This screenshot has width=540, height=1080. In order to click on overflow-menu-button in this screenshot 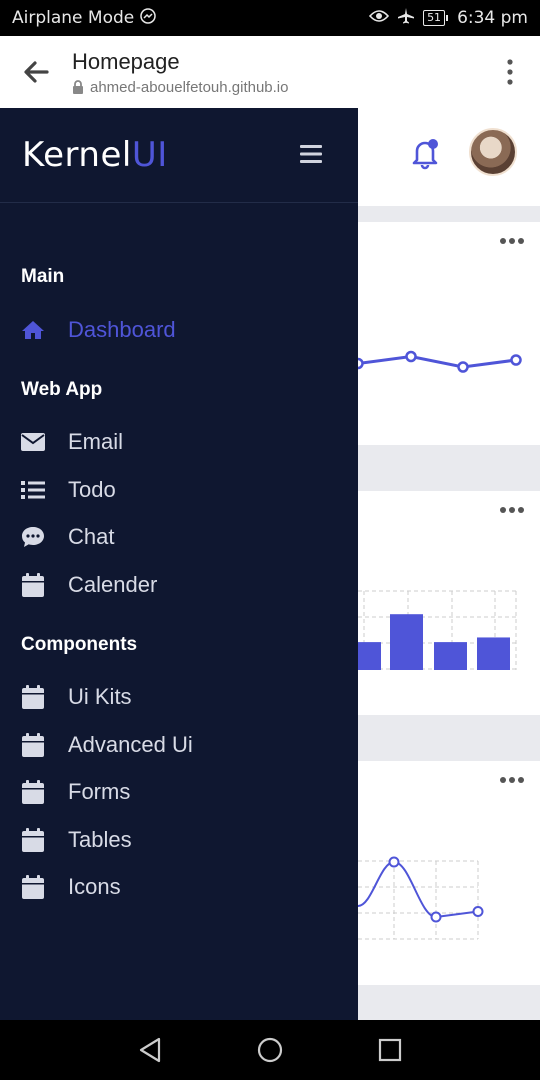, I will do `click(510, 72)`.